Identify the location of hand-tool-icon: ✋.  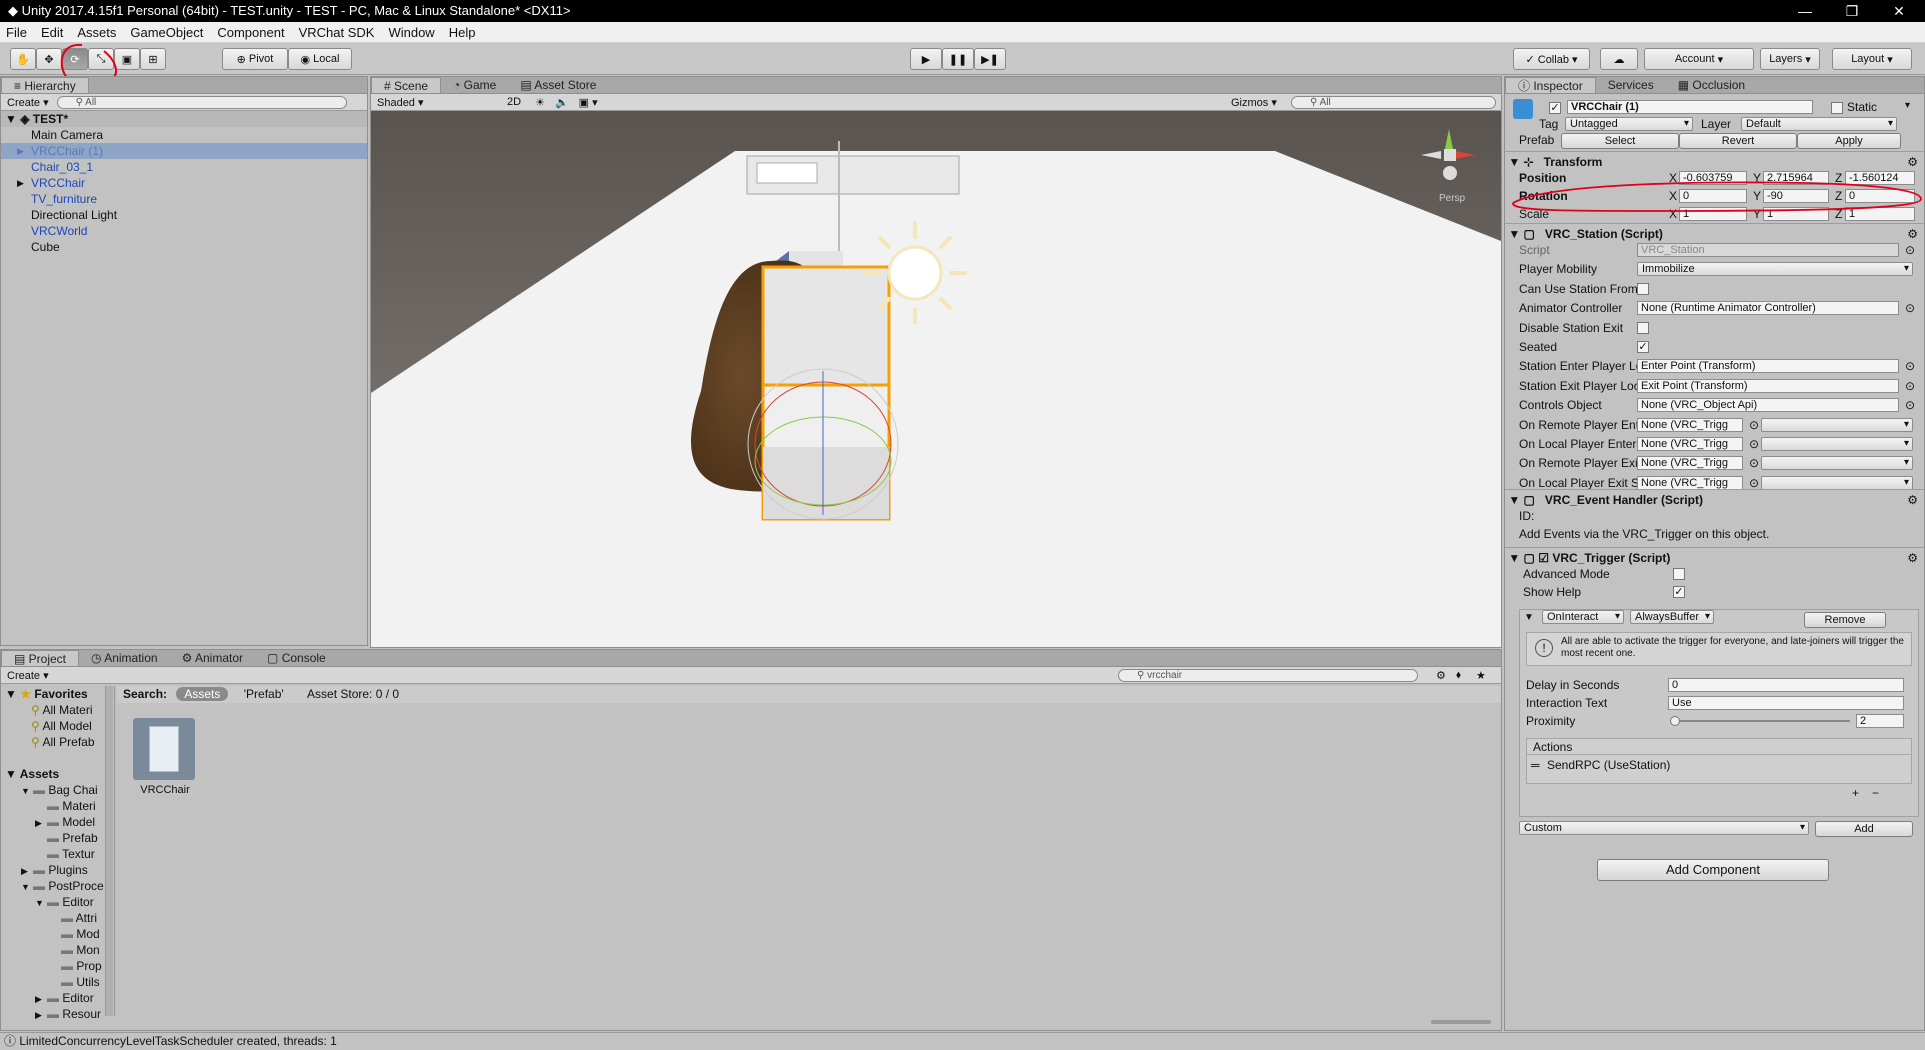
(23, 59).